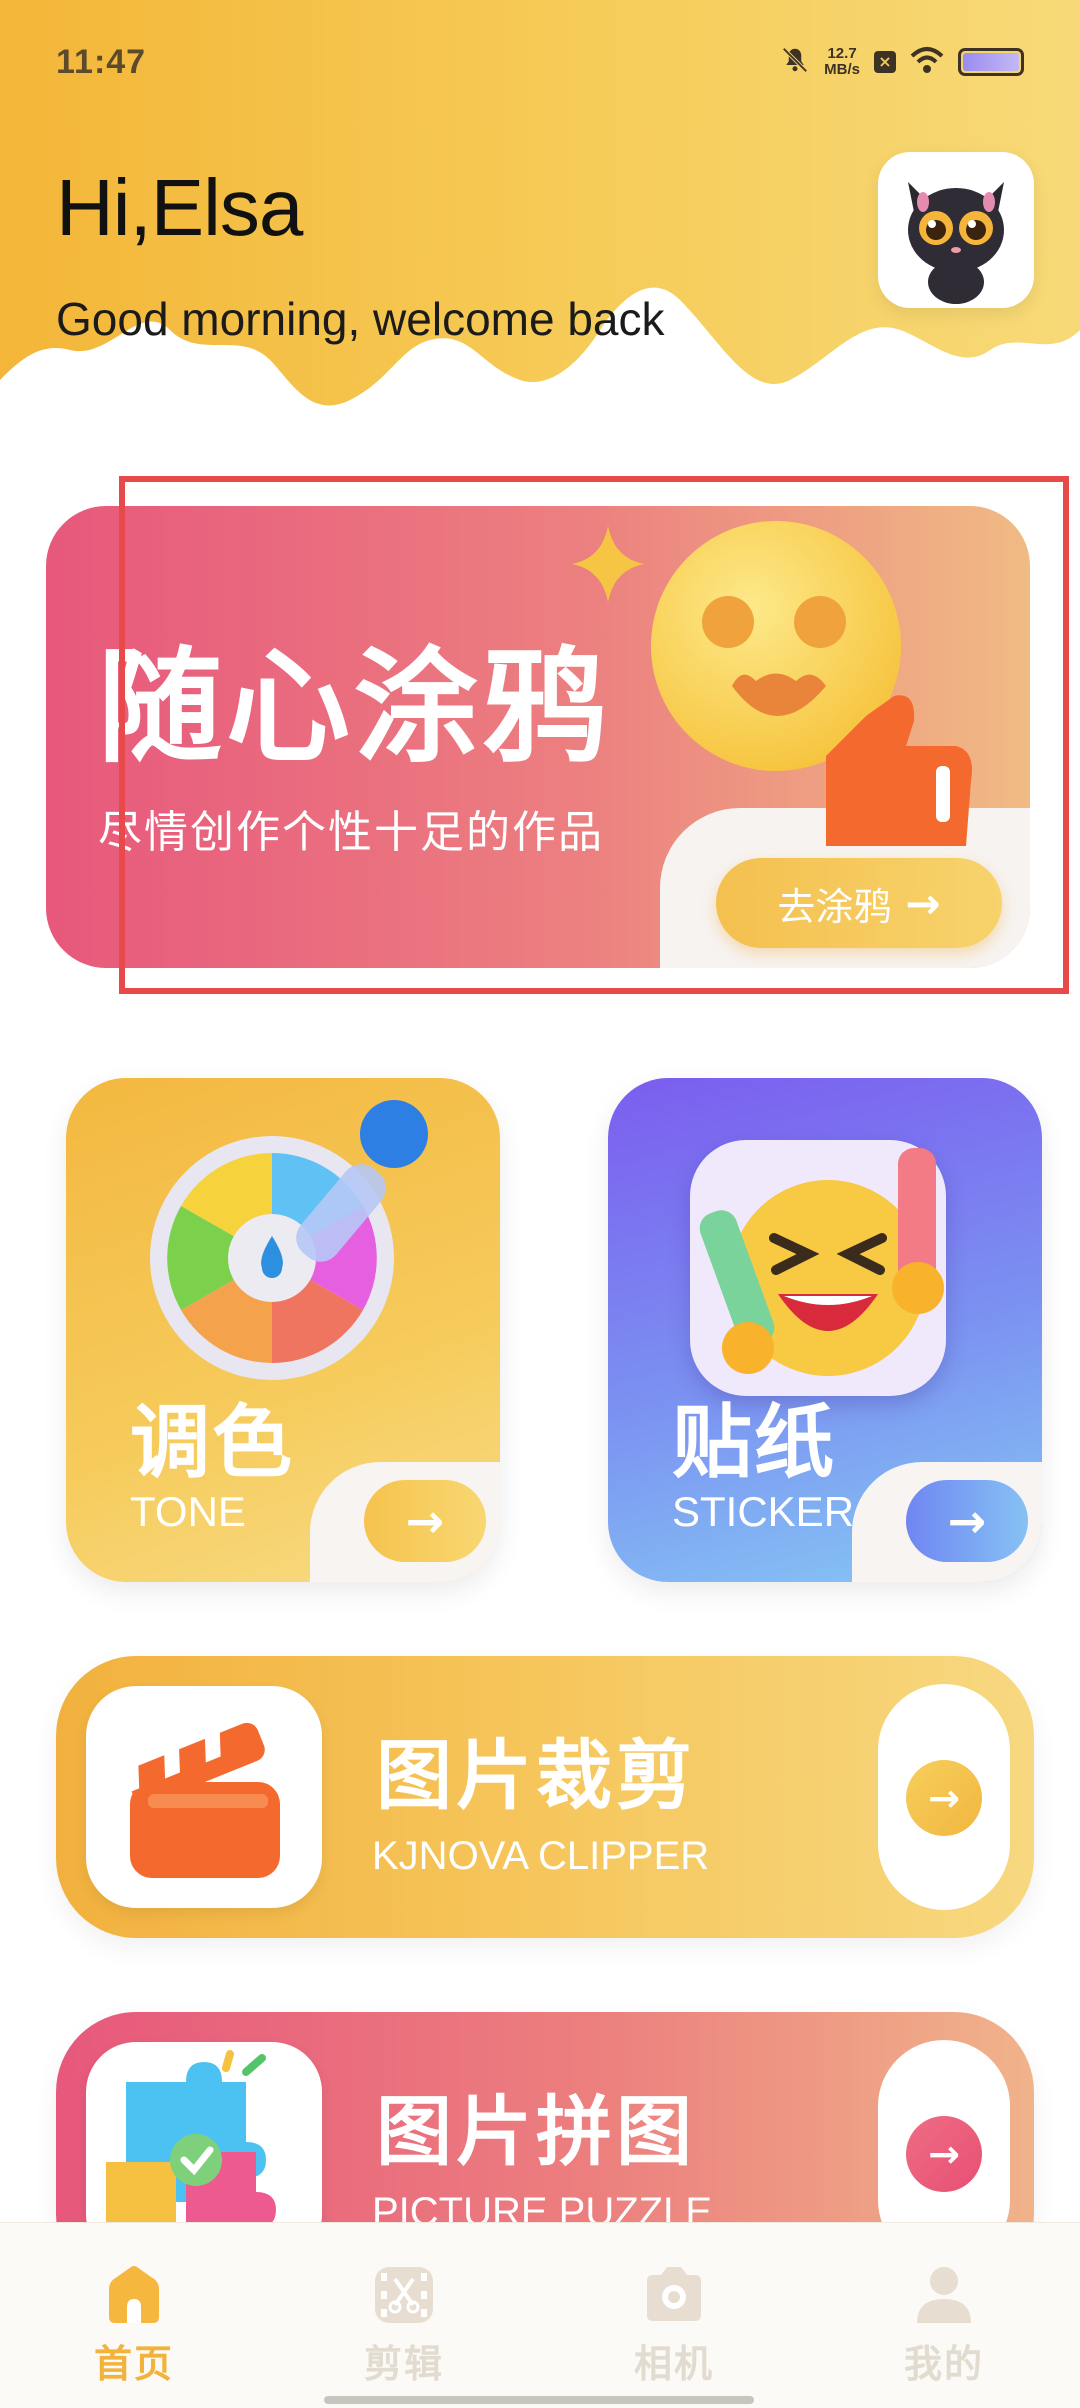  What do you see at coordinates (403, 2364) in the screenshot?
I see `tab-edit-label: 剪辑` at bounding box center [403, 2364].